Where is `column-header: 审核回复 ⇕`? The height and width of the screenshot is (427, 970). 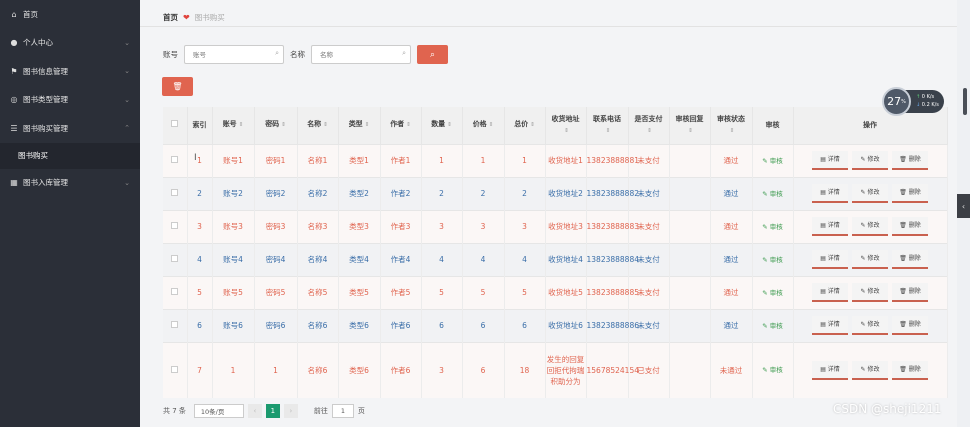 column-header: 审核回复 ⇕ is located at coordinates (690, 125).